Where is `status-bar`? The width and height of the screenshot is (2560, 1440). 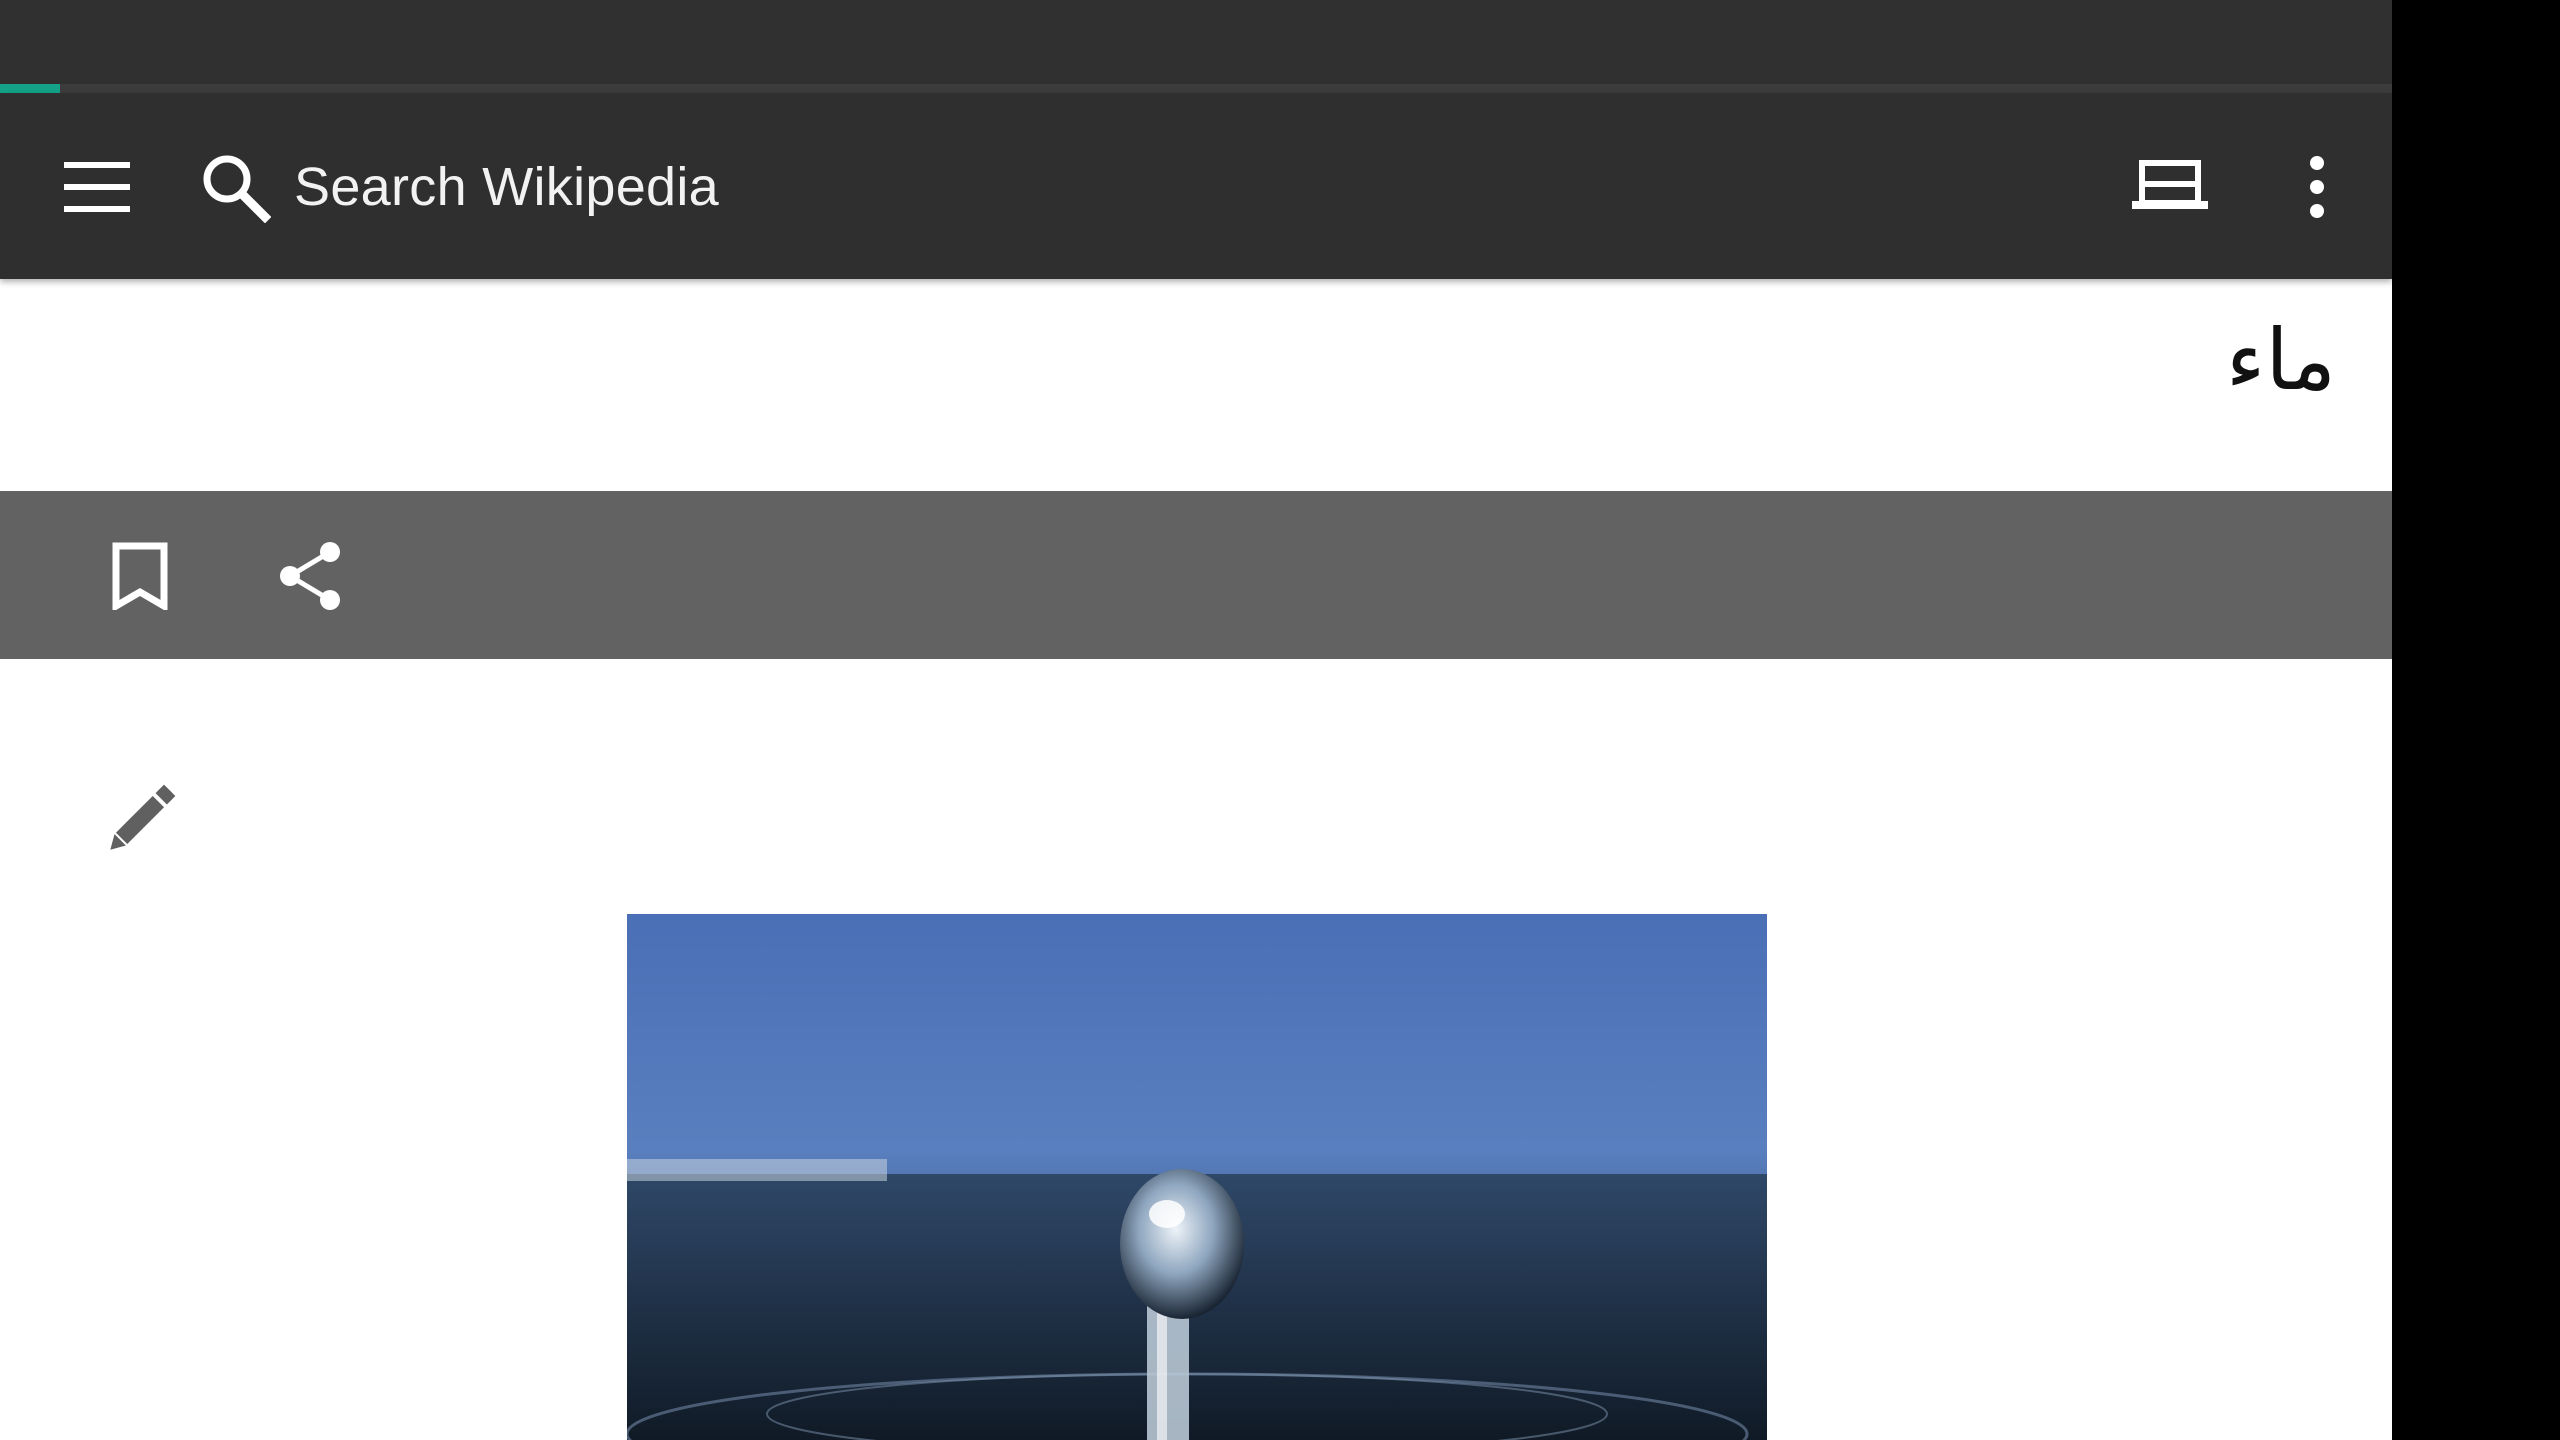 status-bar is located at coordinates (1196, 42).